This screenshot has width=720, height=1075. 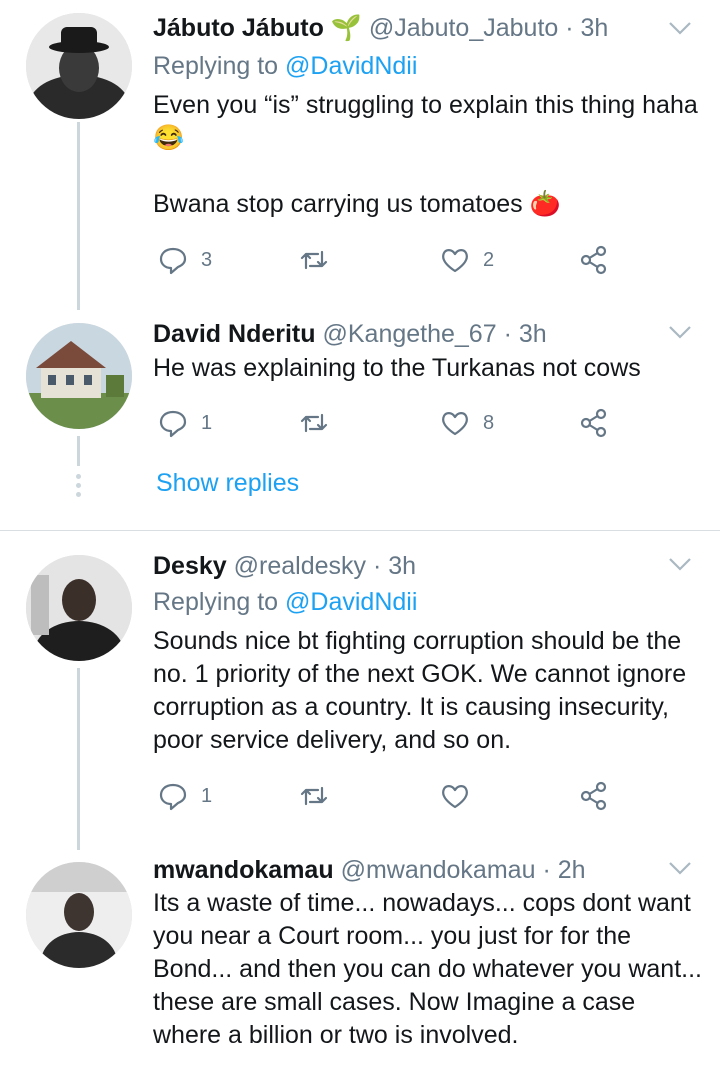 What do you see at coordinates (243, 870) in the screenshot?
I see `display-name: mwandokamau` at bounding box center [243, 870].